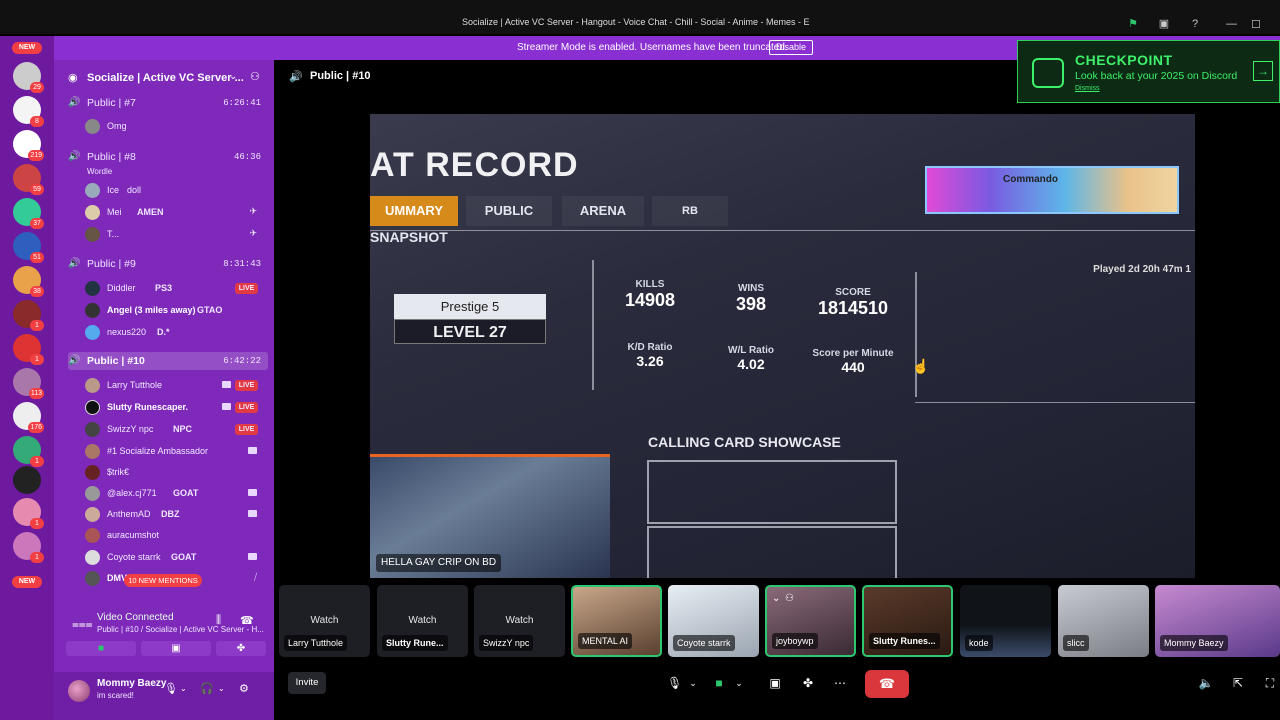  What do you see at coordinates (175, 407) in the screenshot?
I see `voice-user: Slutty Runescaper. LIVE` at bounding box center [175, 407].